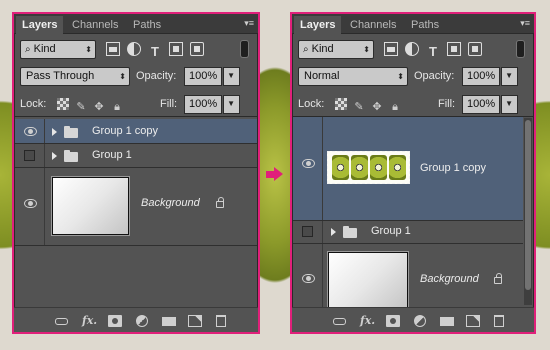 The height and width of the screenshot is (350, 550). I want to click on blend-mode-value: Pass Through, so click(60, 76).